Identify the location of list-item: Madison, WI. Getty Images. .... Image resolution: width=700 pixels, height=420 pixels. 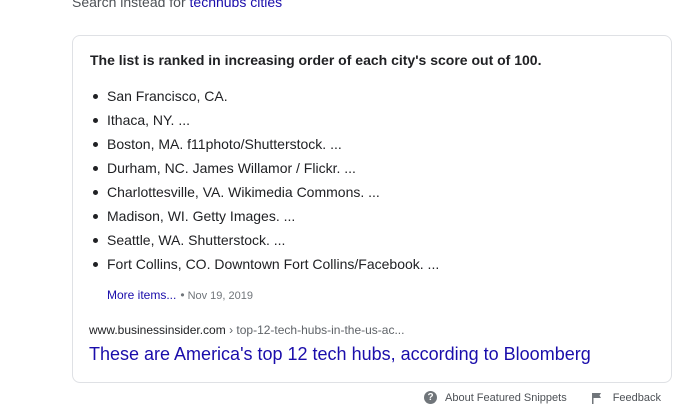
(256, 216).